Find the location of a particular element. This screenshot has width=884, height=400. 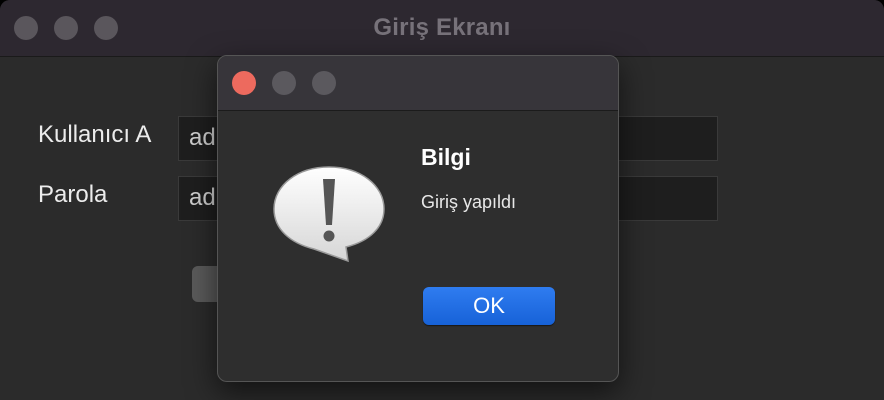

dialog-zoom-button is located at coordinates (324, 83).